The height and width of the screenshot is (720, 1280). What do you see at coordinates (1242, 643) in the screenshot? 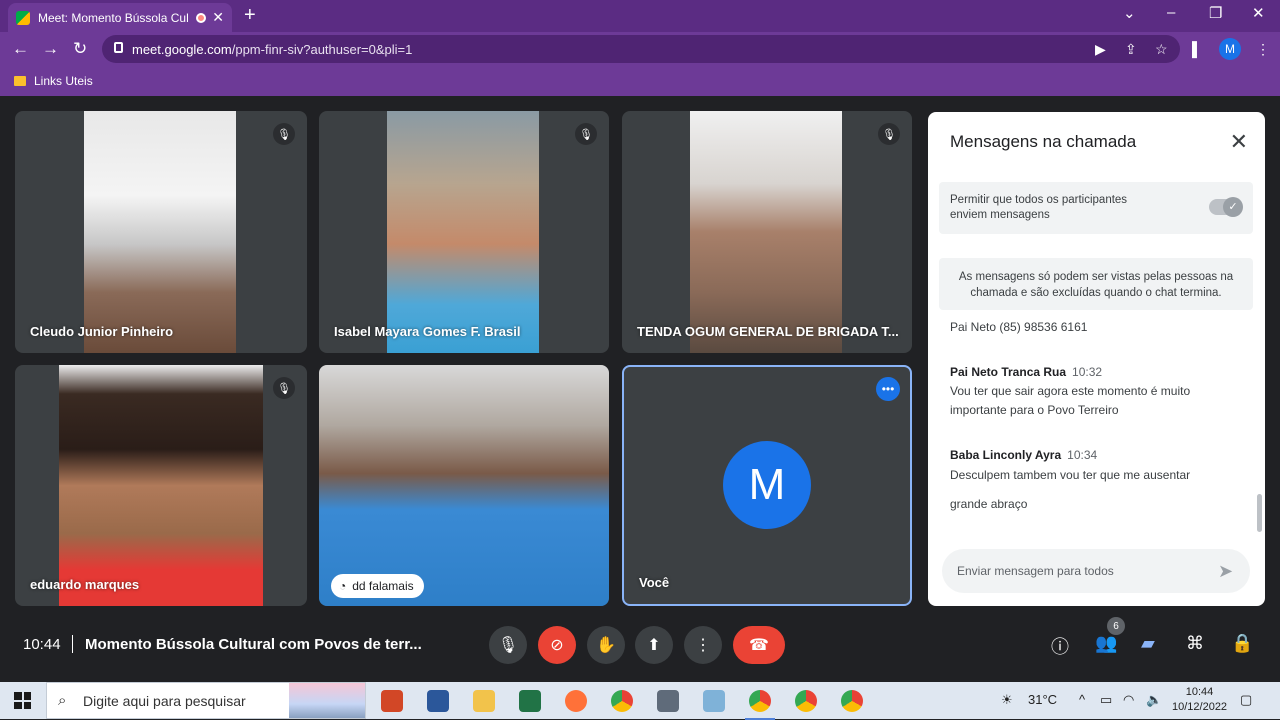
I see `host-controls-lock-icon: 🔒` at bounding box center [1242, 643].